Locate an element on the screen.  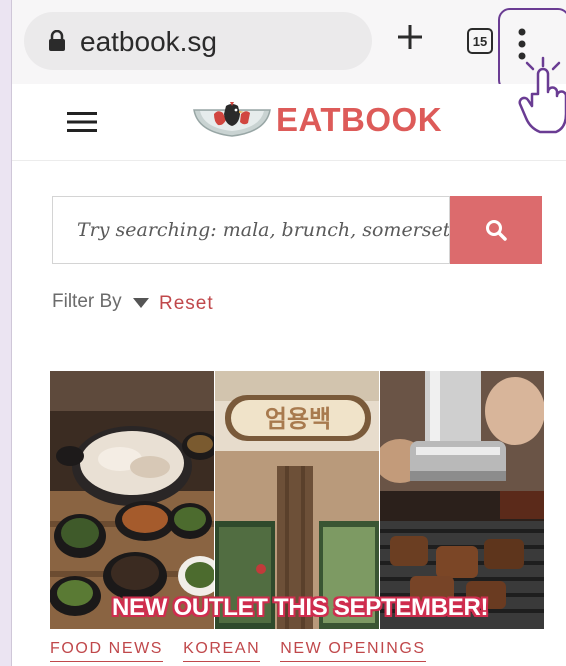
tag-korean: KOREAN is located at coordinates (222, 651).